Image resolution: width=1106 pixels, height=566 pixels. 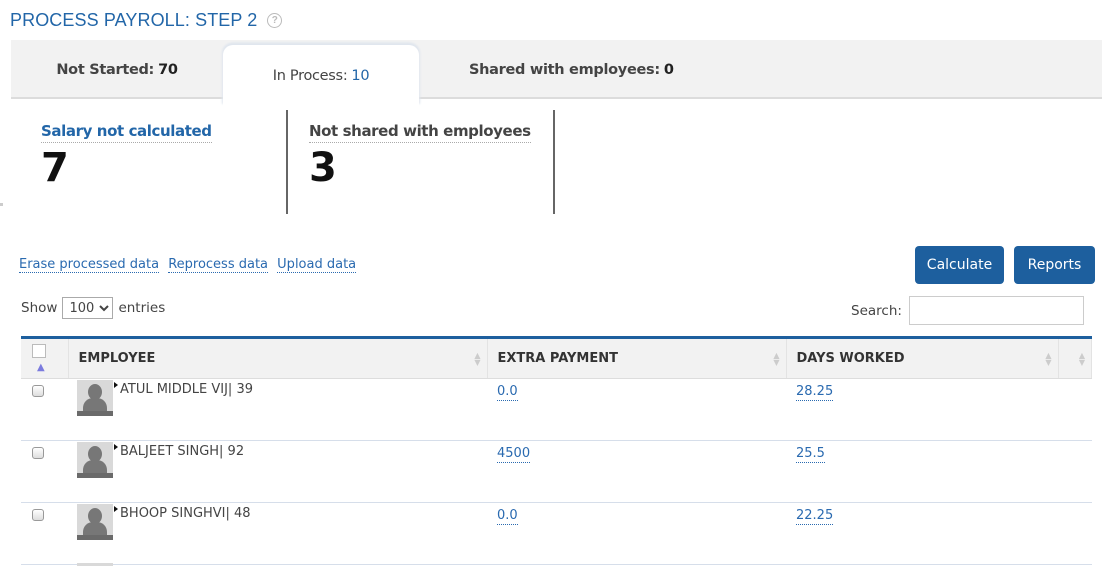 I want to click on employee-name: ATUL MIDDLE VIJ| 39, so click(x=186, y=389).